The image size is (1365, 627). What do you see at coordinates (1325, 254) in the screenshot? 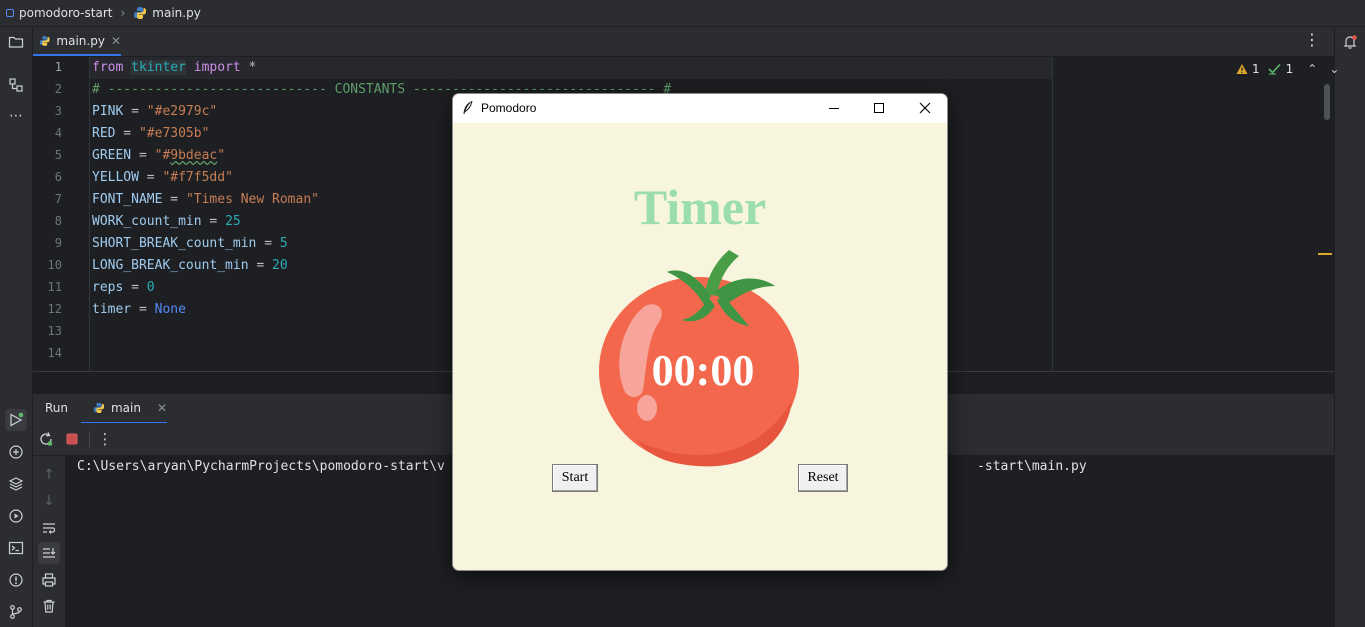
I see `warning-stripe-marker` at bounding box center [1325, 254].